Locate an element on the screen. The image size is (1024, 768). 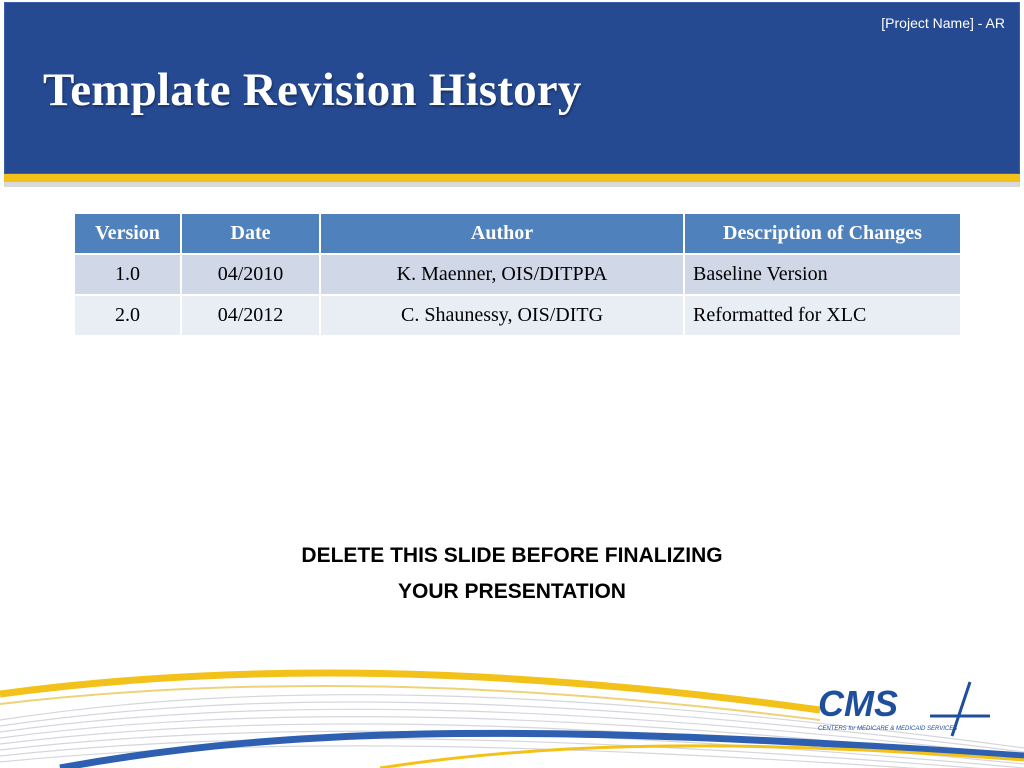
project-name-tag: [Project Name] - AR is located at coordinates (943, 23).